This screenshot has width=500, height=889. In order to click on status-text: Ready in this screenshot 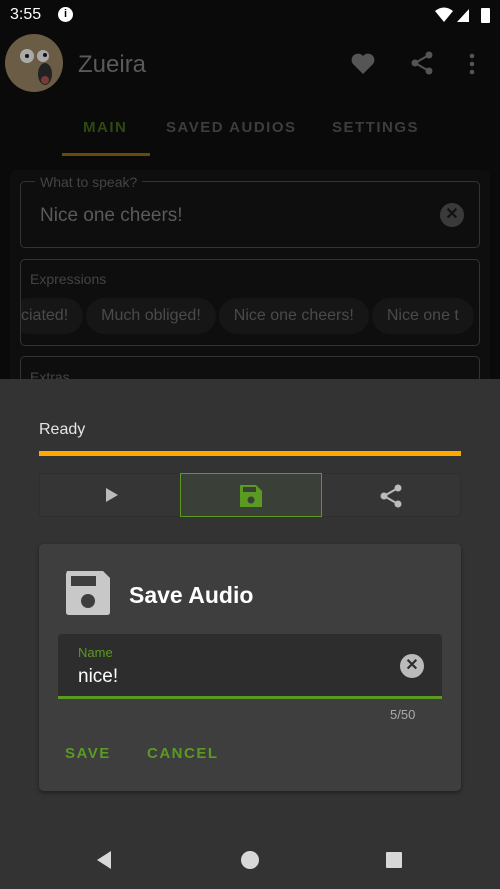, I will do `click(62, 429)`.